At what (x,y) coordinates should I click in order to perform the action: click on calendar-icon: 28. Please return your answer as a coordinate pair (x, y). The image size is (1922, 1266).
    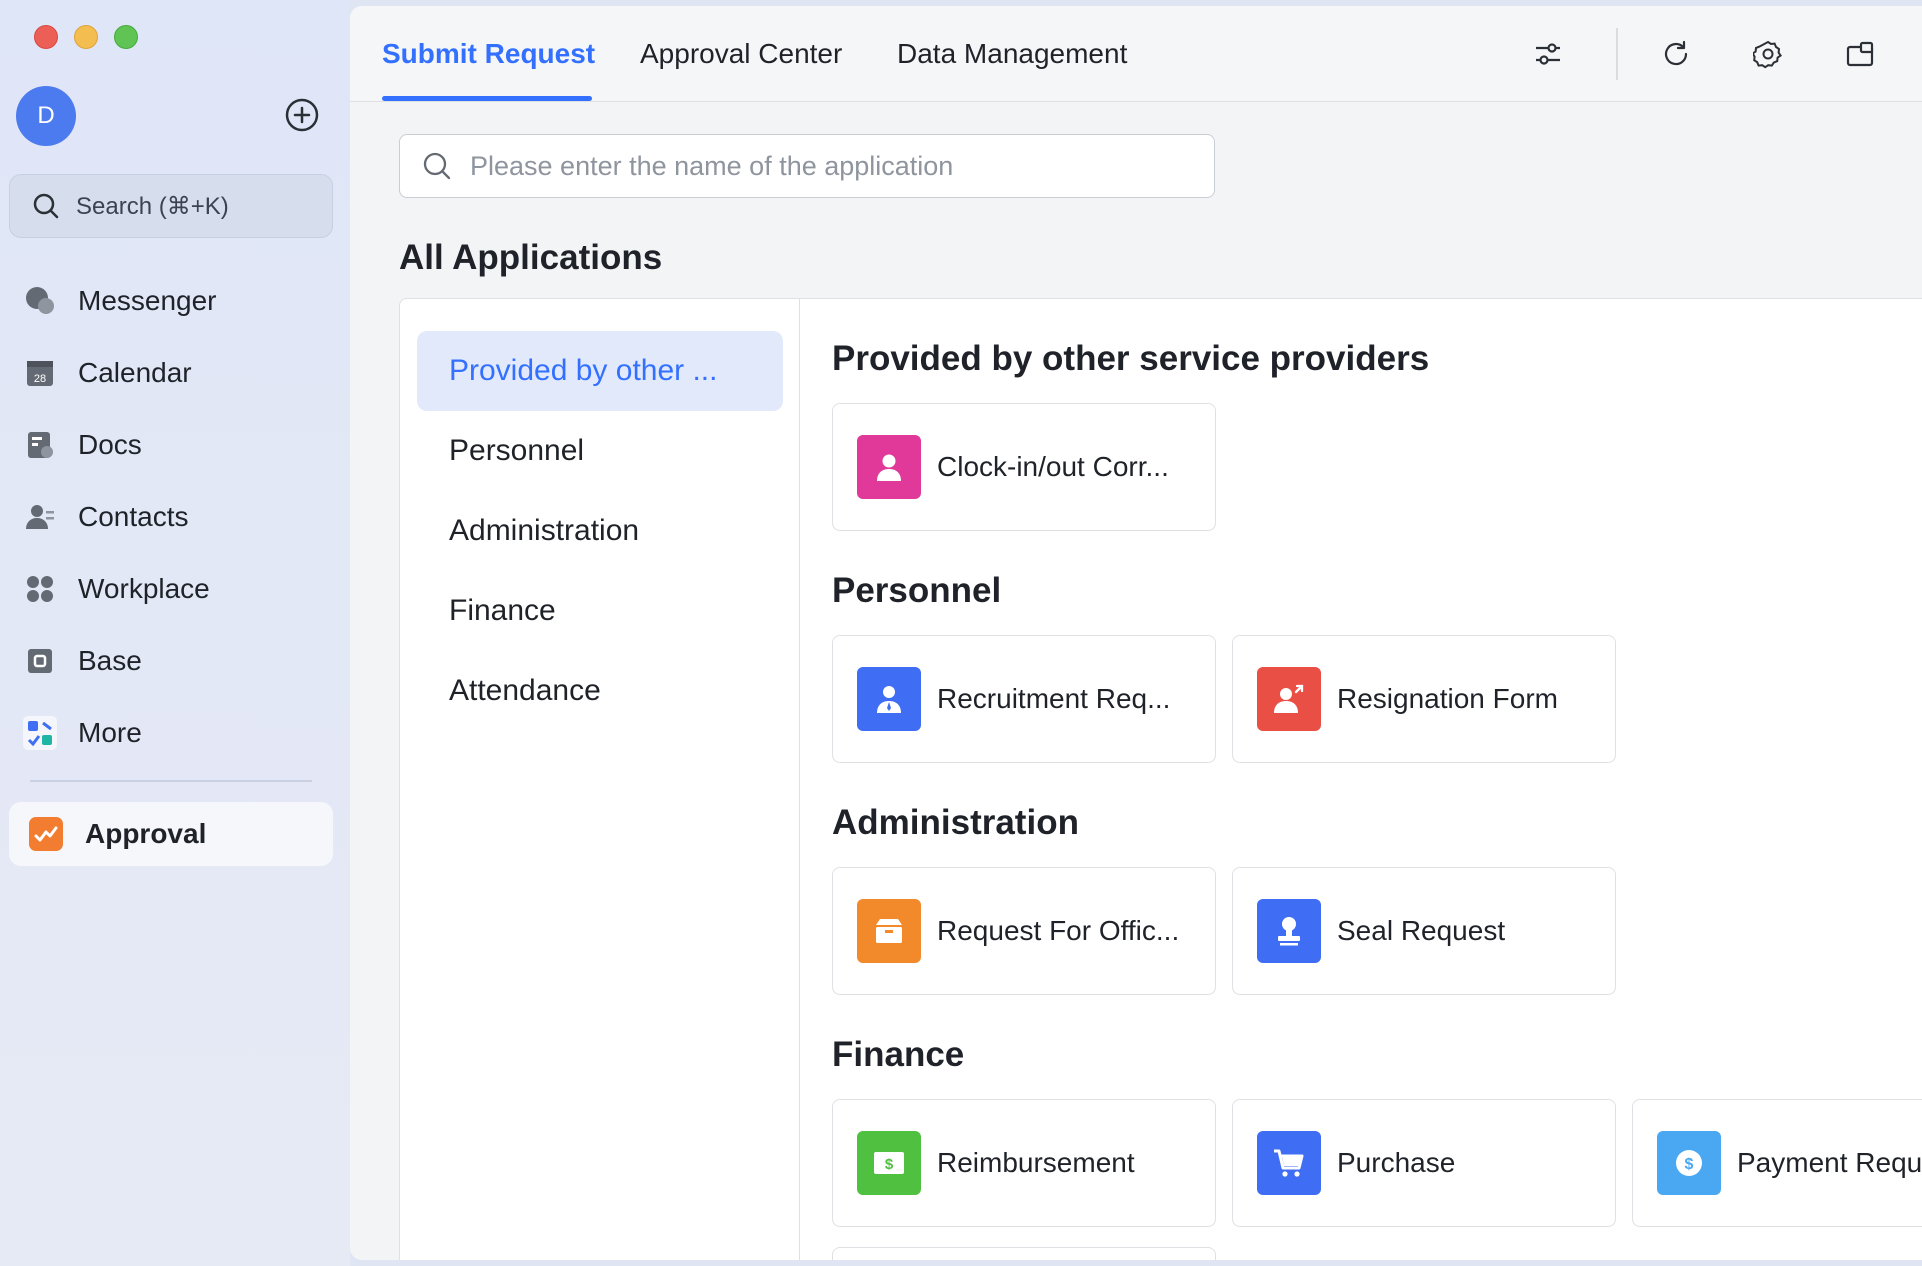
    Looking at the image, I should click on (40, 373).